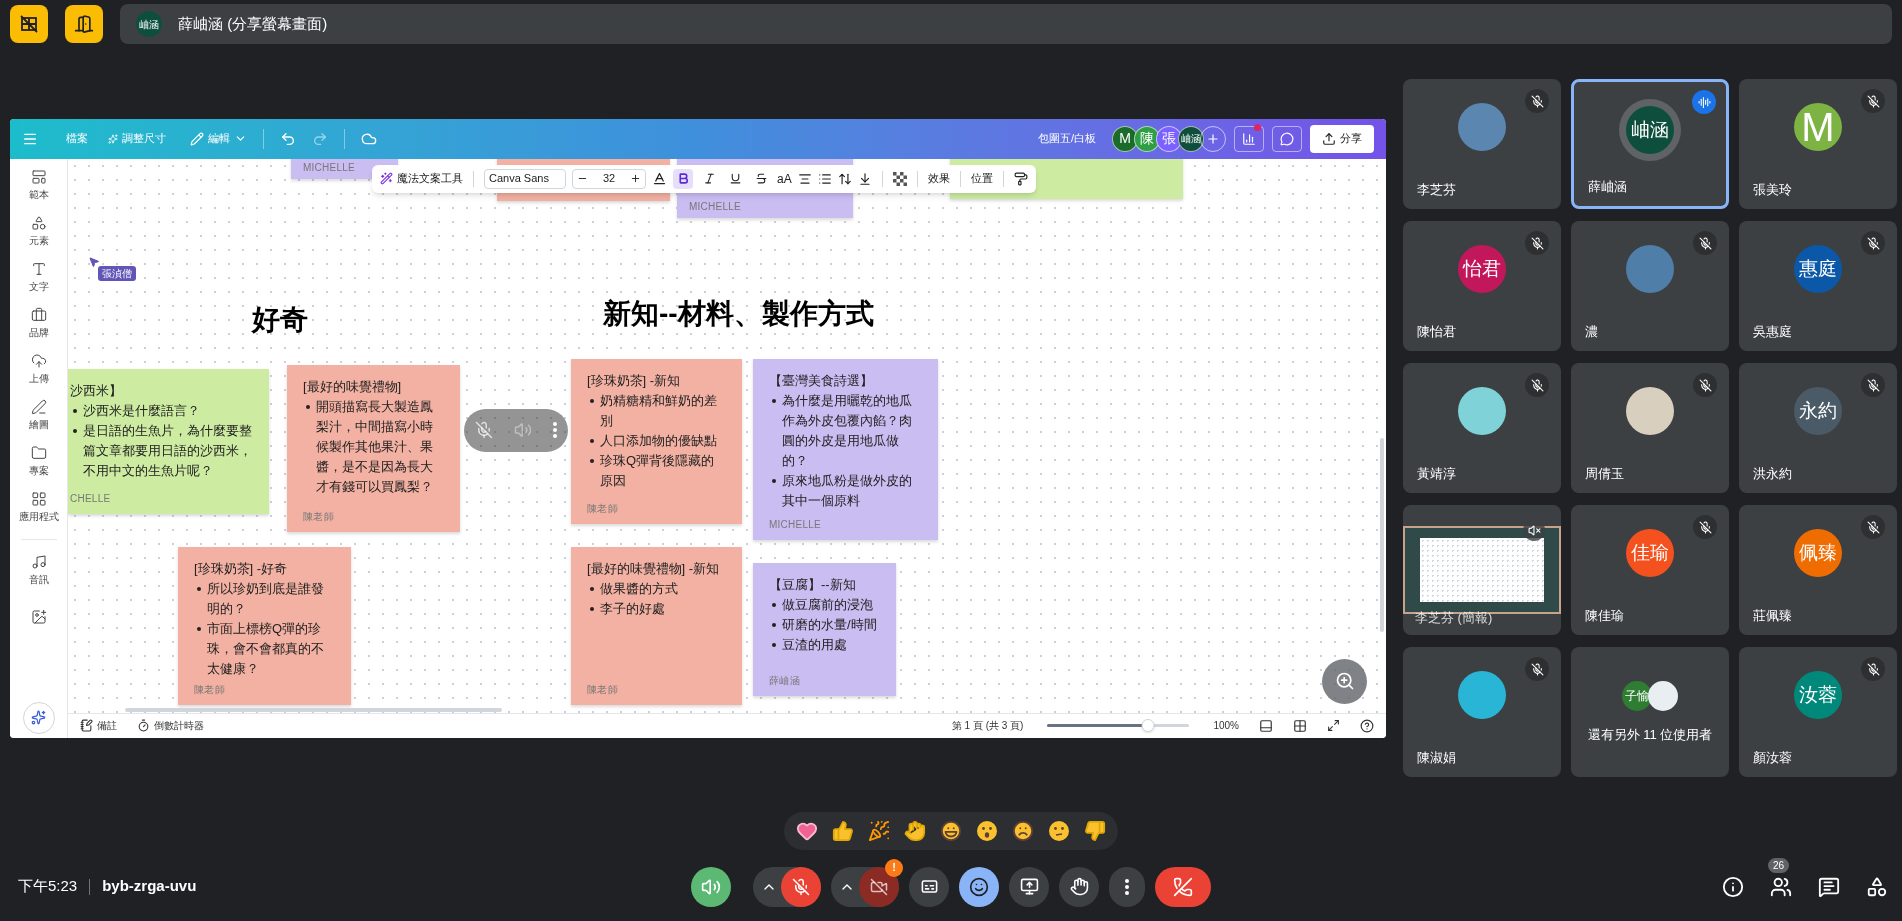 This screenshot has height=921, width=1902. What do you see at coordinates (143, 725) in the screenshot?
I see `timer-icon` at bounding box center [143, 725].